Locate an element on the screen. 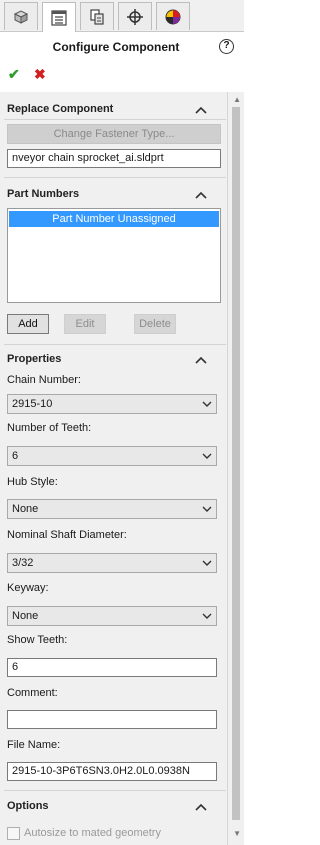  section-title-properties: Properties is located at coordinates (34, 359).